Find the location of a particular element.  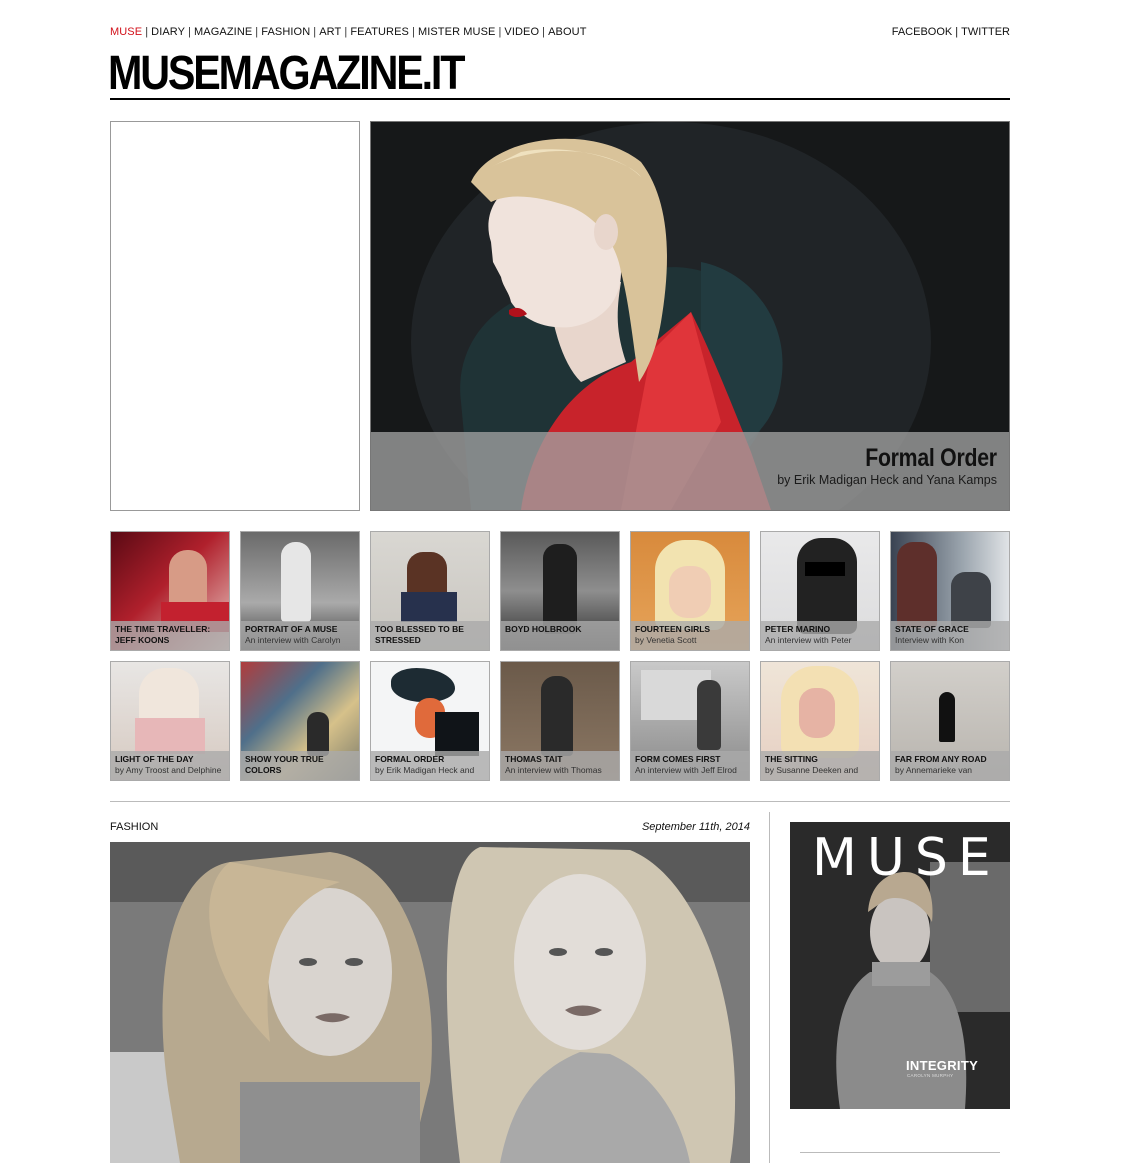

article-thumb: FAR FROM ANY ROAD by Annemarieke van is located at coordinates (950, 721).